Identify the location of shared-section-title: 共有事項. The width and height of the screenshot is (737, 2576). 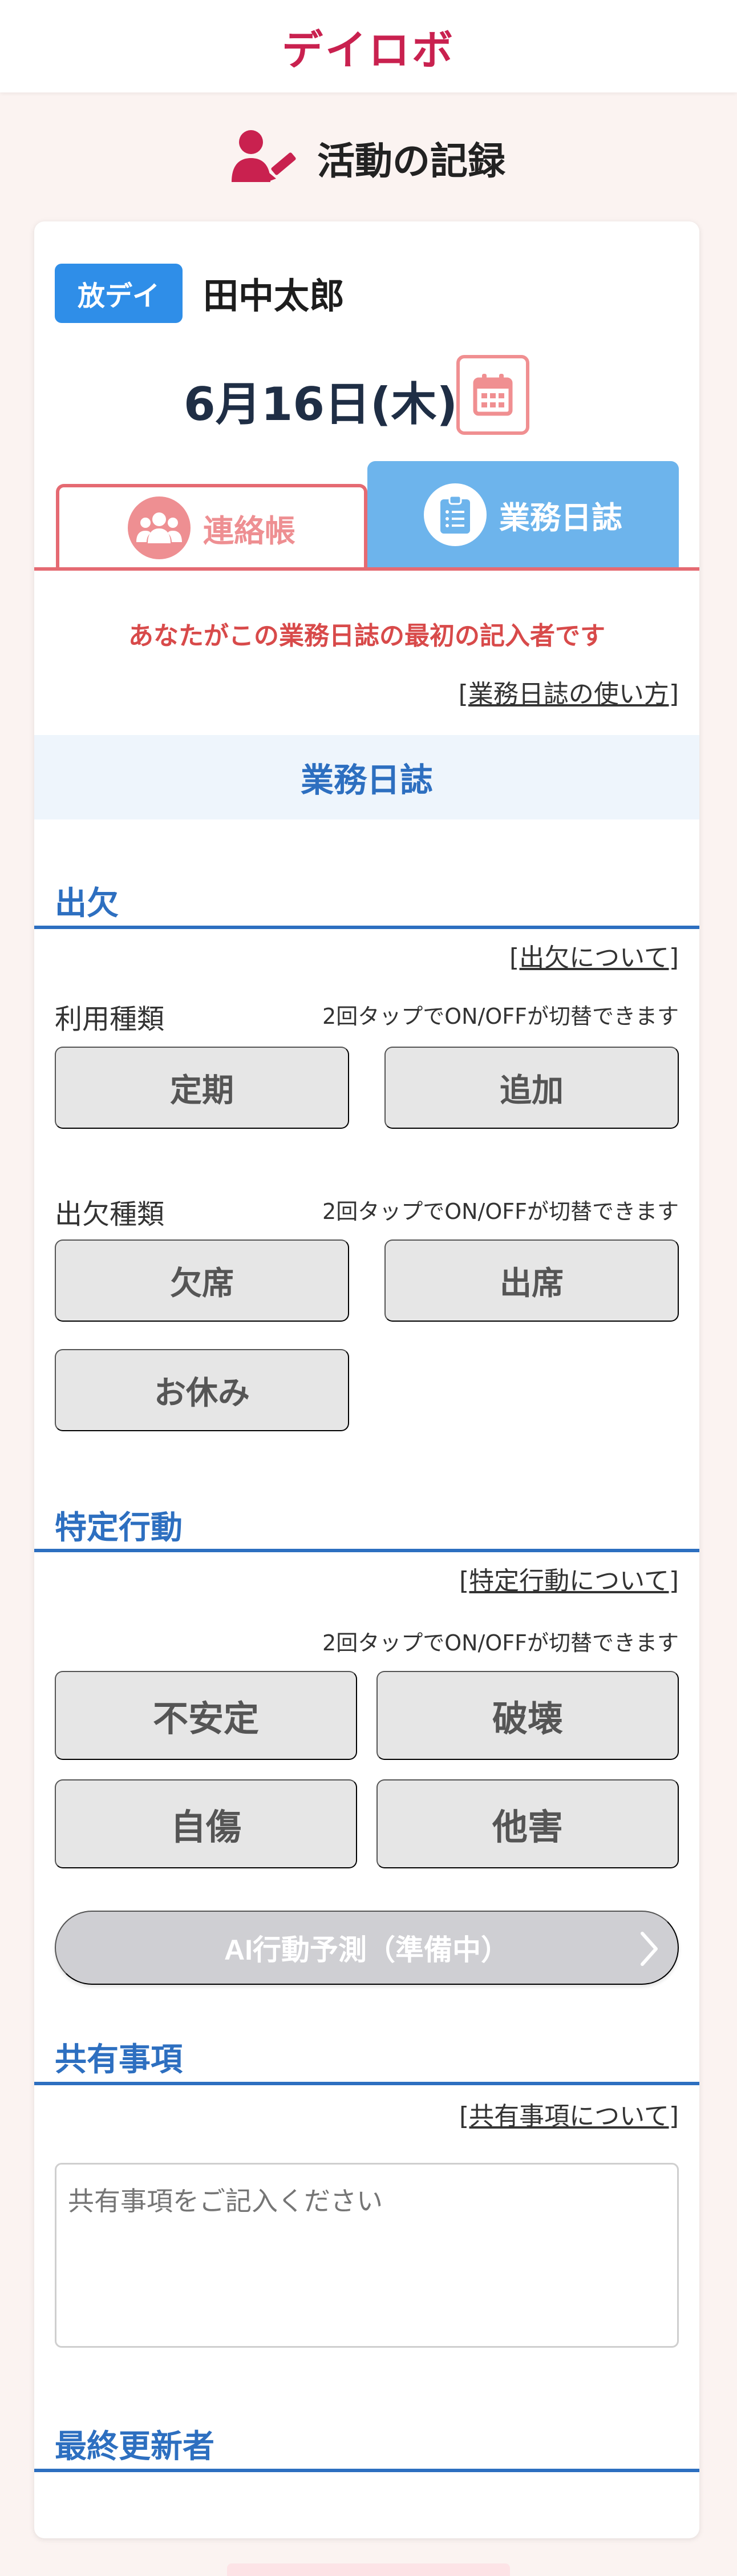
(119, 2059).